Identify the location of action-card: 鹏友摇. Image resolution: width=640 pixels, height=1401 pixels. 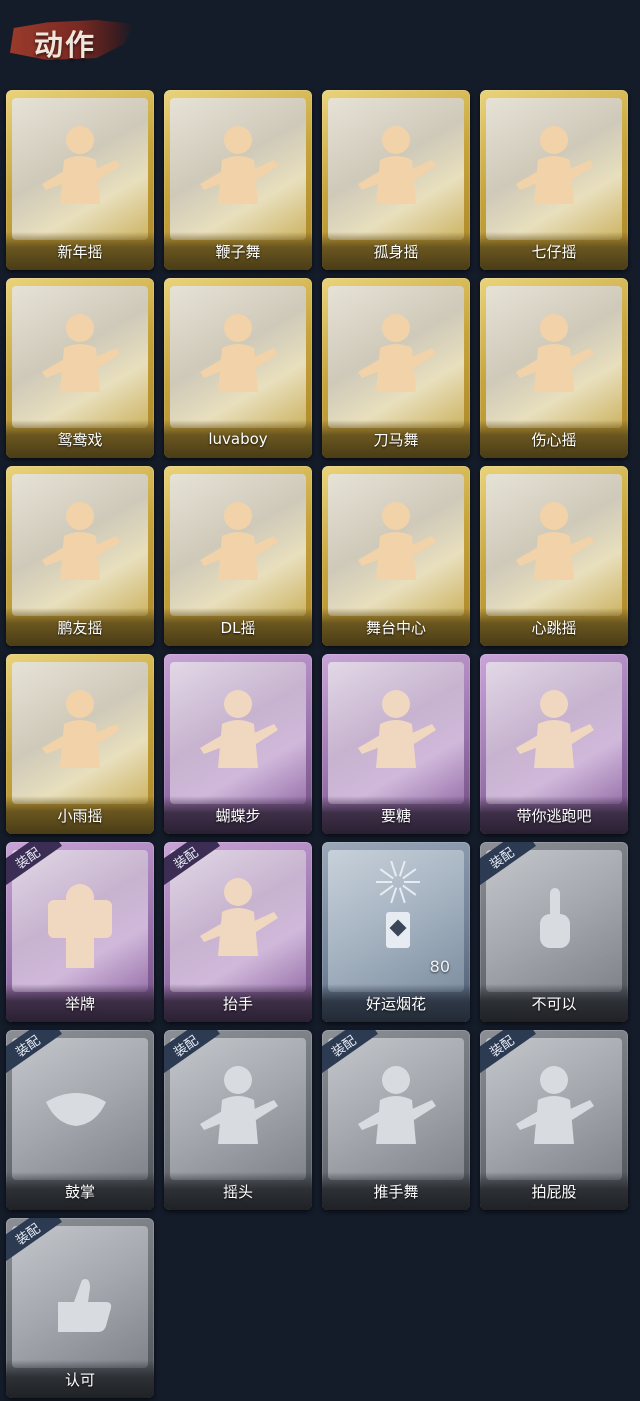
(80, 556).